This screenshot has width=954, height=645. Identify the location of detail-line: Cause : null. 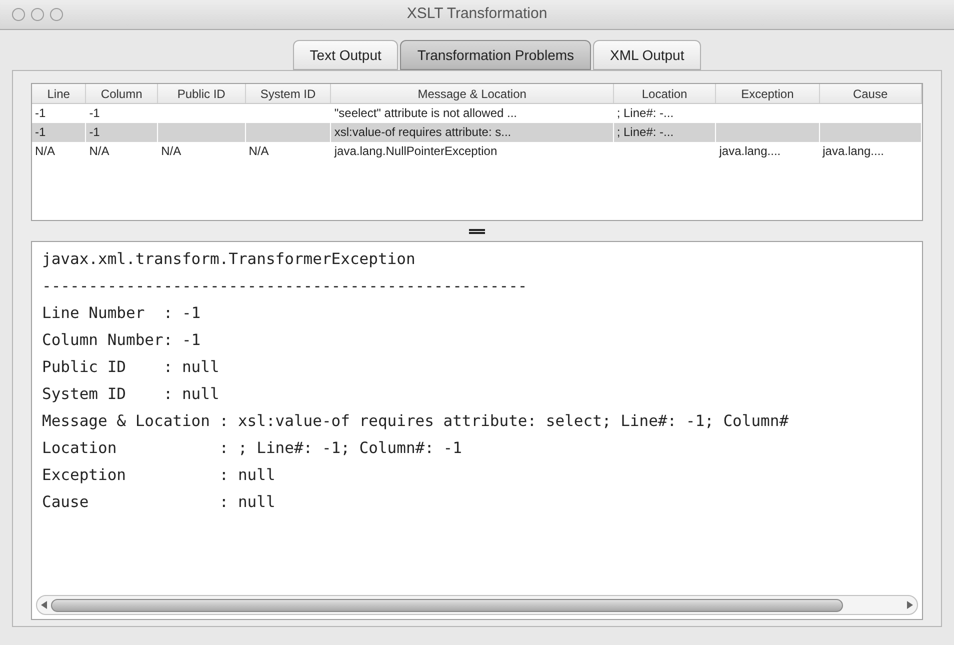
(159, 502).